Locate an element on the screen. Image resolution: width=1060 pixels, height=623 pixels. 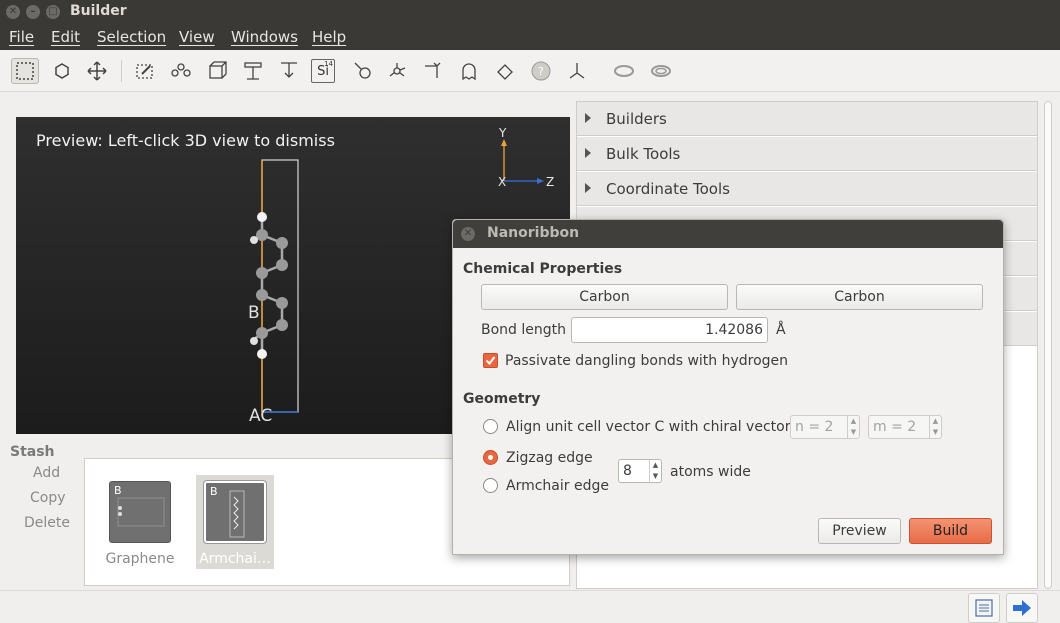
ring-icon is located at coordinates (624, 71).